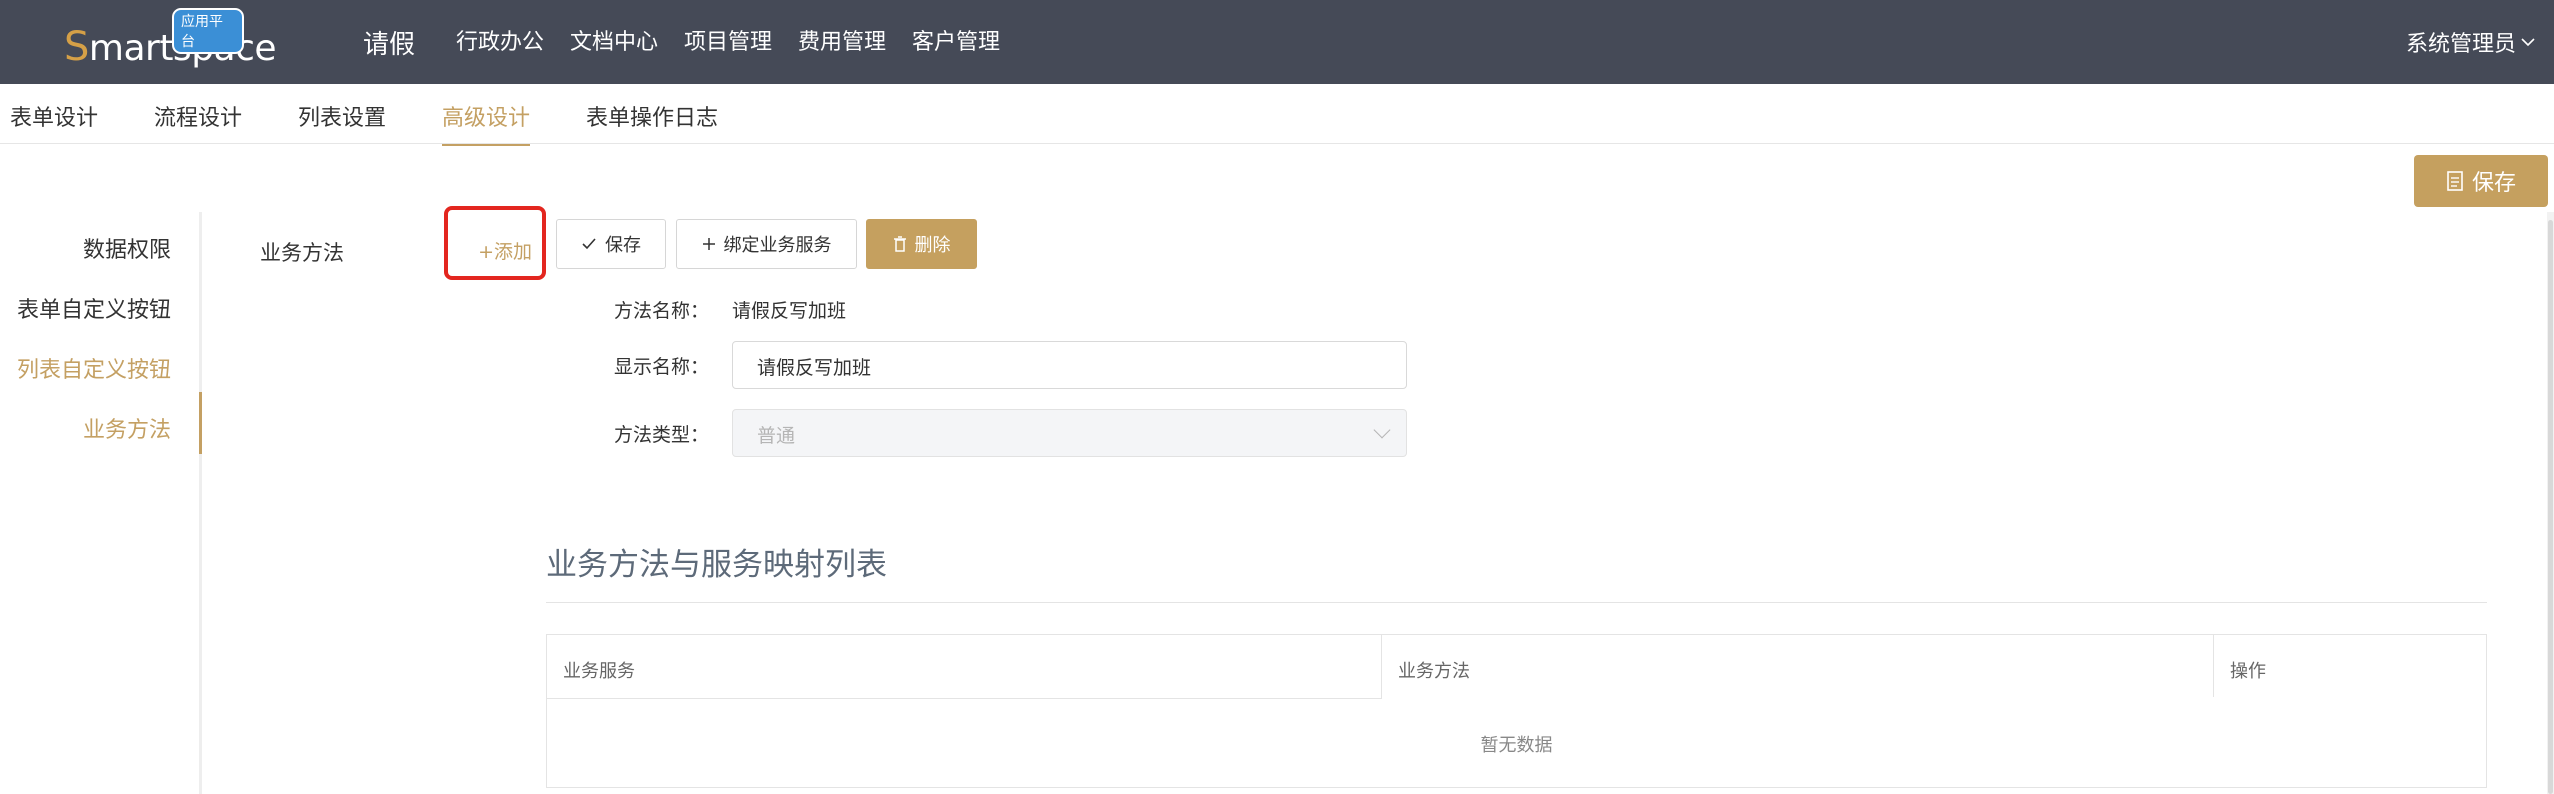  Describe the element at coordinates (94, 368) in the screenshot. I see `side-item-list-custom-buttons: 列表自定义按钮` at that location.